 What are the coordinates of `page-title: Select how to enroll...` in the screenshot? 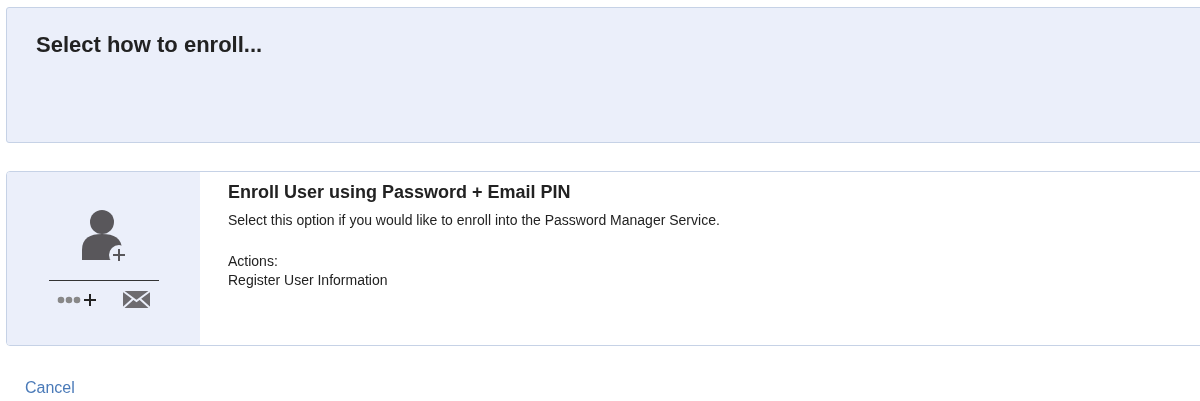 It's located at (150, 45).